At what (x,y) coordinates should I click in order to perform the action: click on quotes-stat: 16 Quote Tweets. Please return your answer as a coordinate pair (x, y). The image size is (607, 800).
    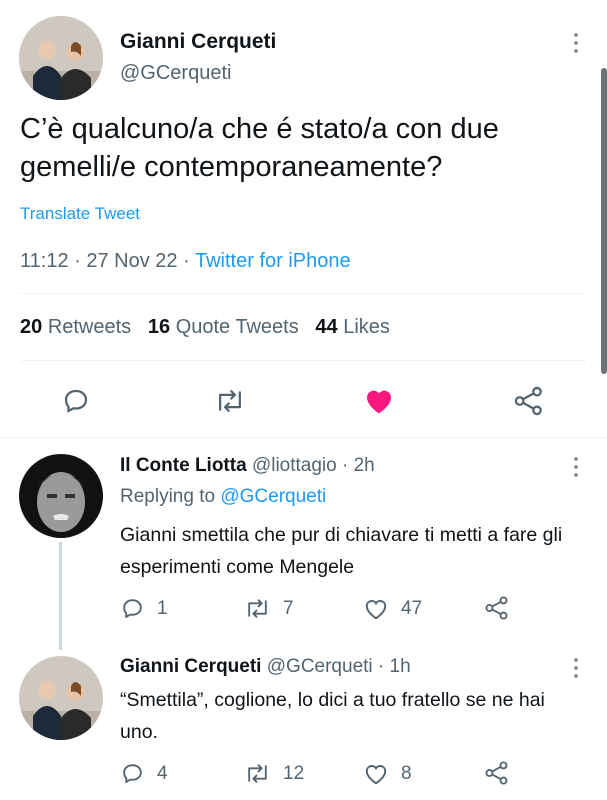
    Looking at the image, I should click on (226, 327).